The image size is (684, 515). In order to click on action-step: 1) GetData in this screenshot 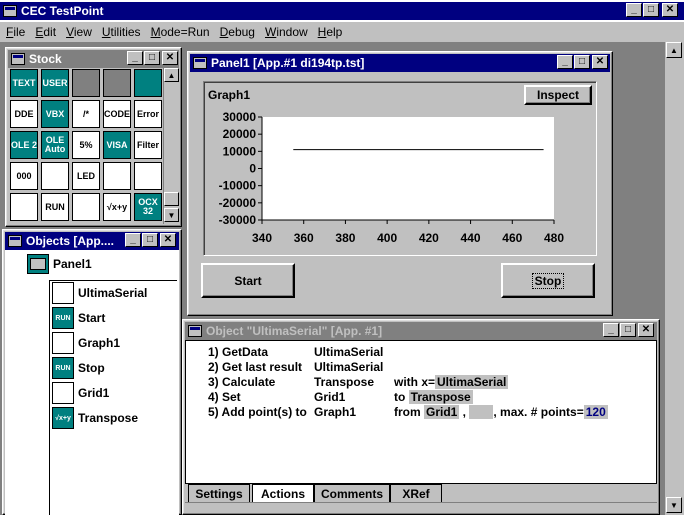, I will do `click(238, 352)`.